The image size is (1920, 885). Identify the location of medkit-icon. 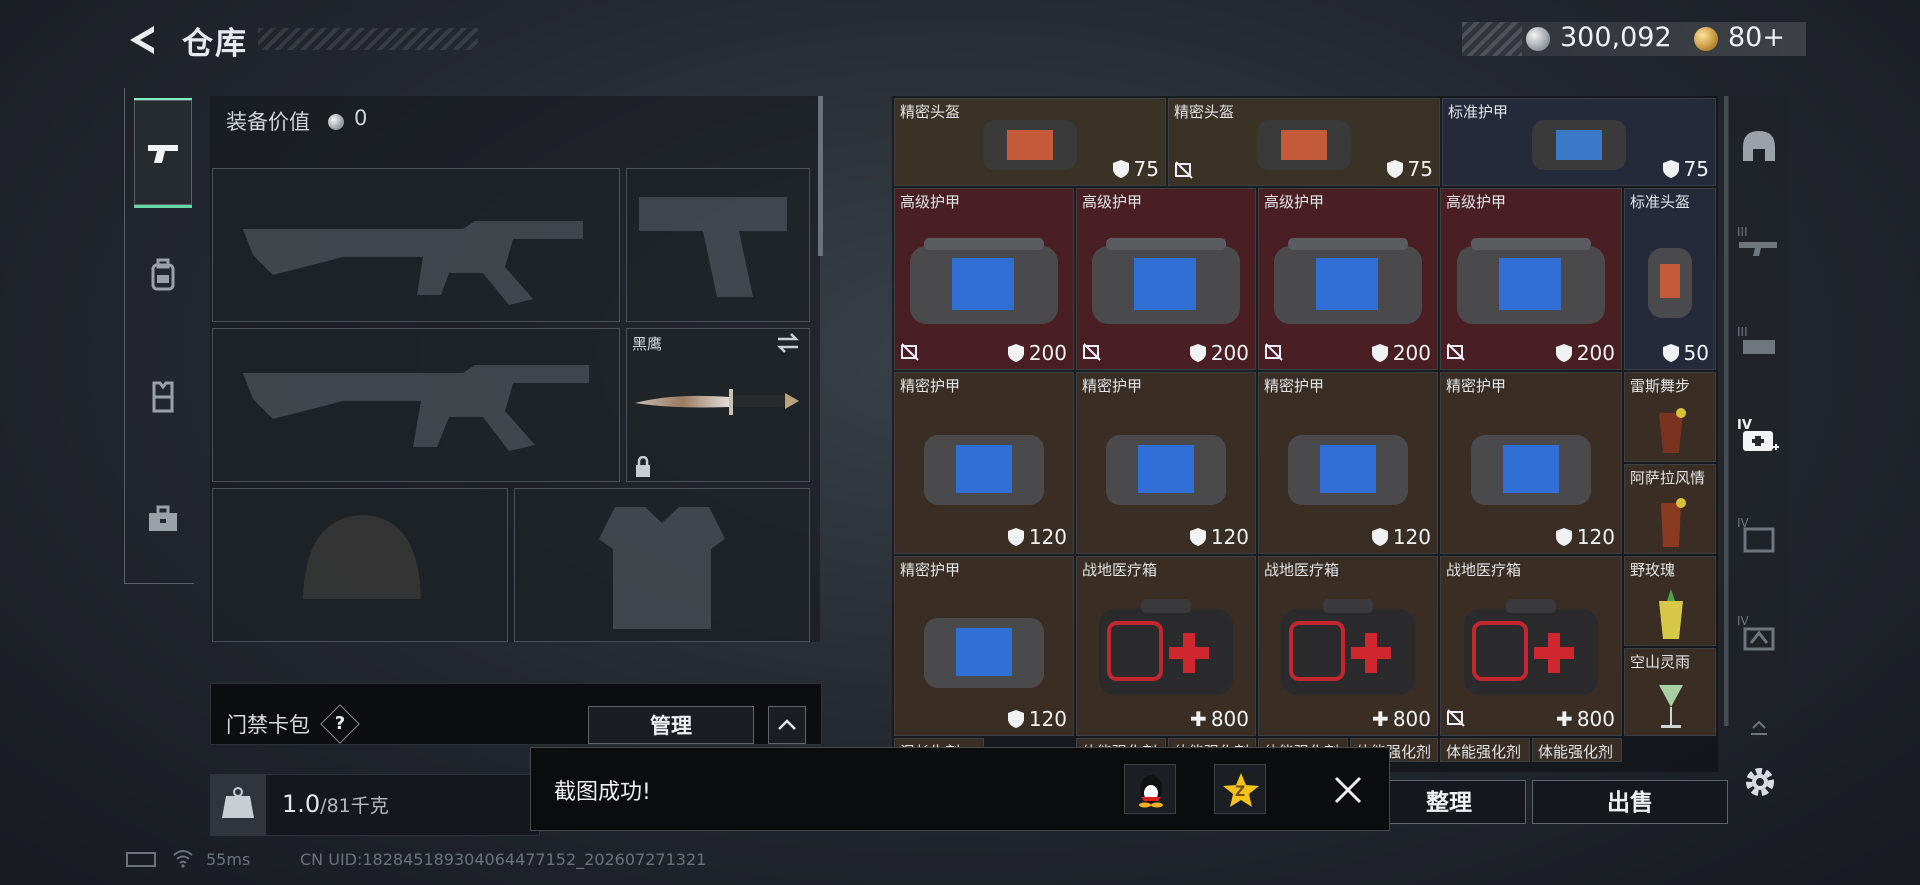
(1348, 646).